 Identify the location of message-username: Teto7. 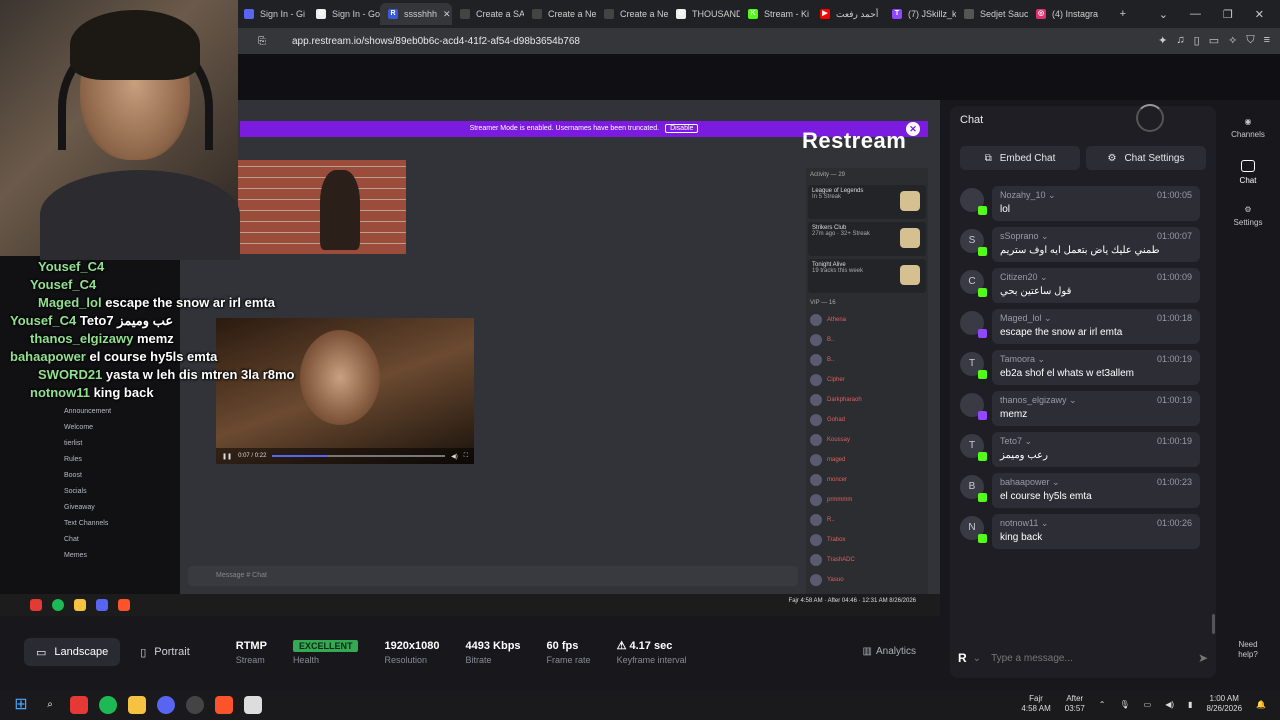
(1011, 441).